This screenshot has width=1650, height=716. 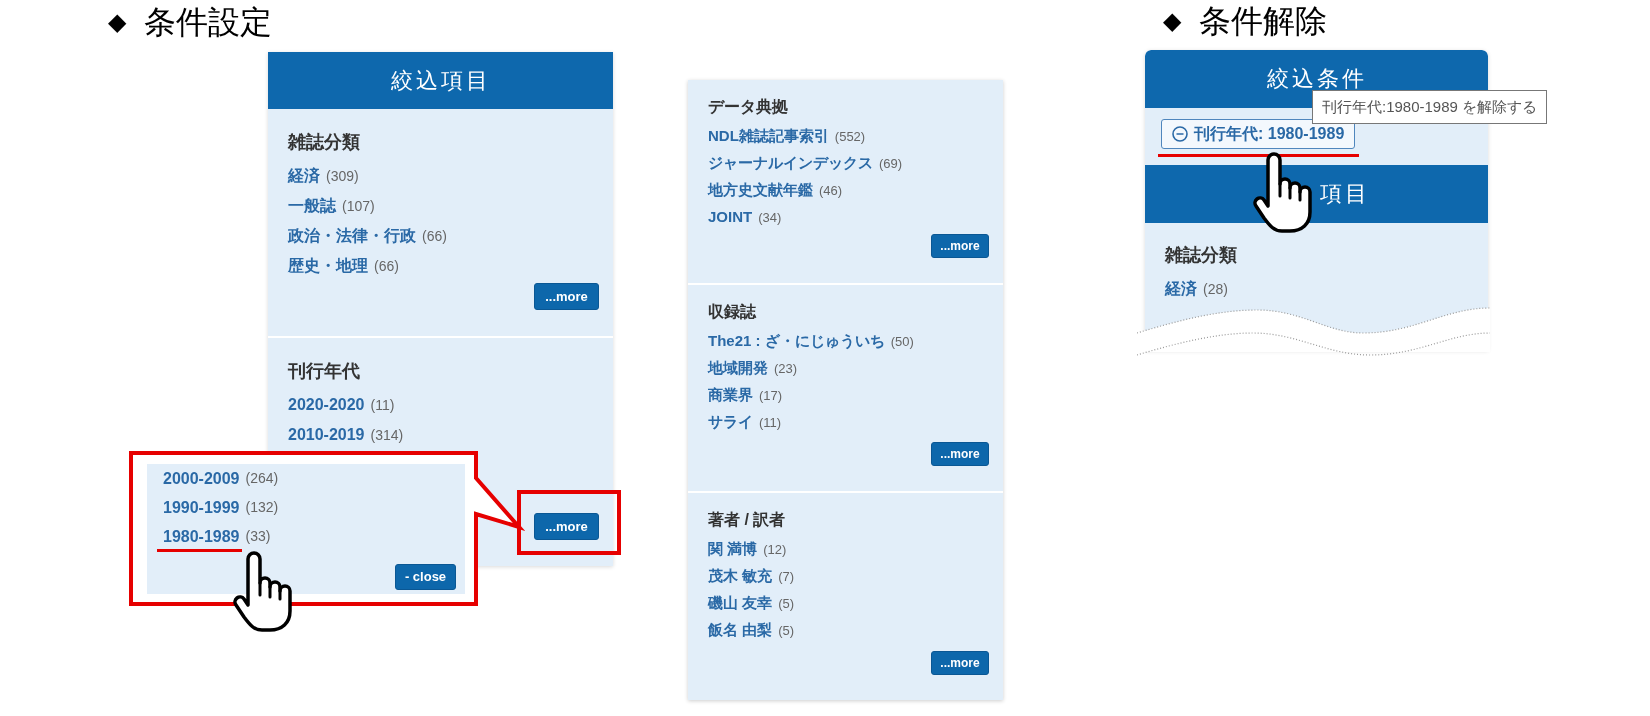 What do you see at coordinates (775, 549) in the screenshot?
I see `item-count: (12)` at bounding box center [775, 549].